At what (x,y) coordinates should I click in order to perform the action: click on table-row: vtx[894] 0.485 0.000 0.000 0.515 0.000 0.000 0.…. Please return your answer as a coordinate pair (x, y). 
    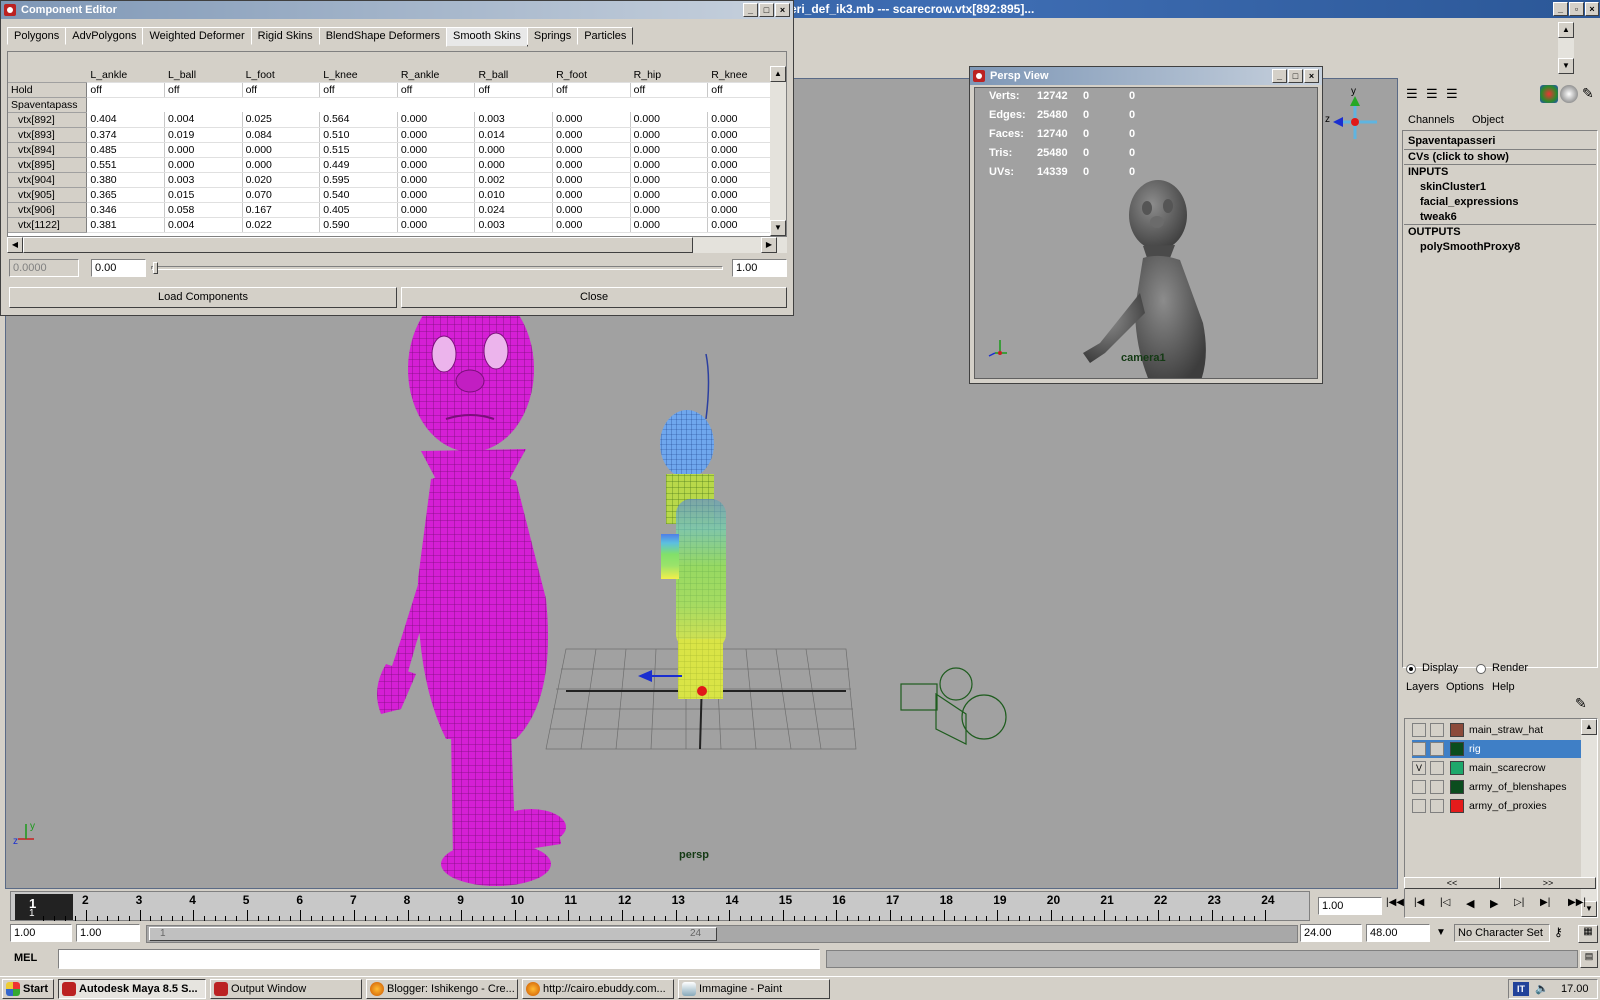
    Looking at the image, I should click on (397, 150).